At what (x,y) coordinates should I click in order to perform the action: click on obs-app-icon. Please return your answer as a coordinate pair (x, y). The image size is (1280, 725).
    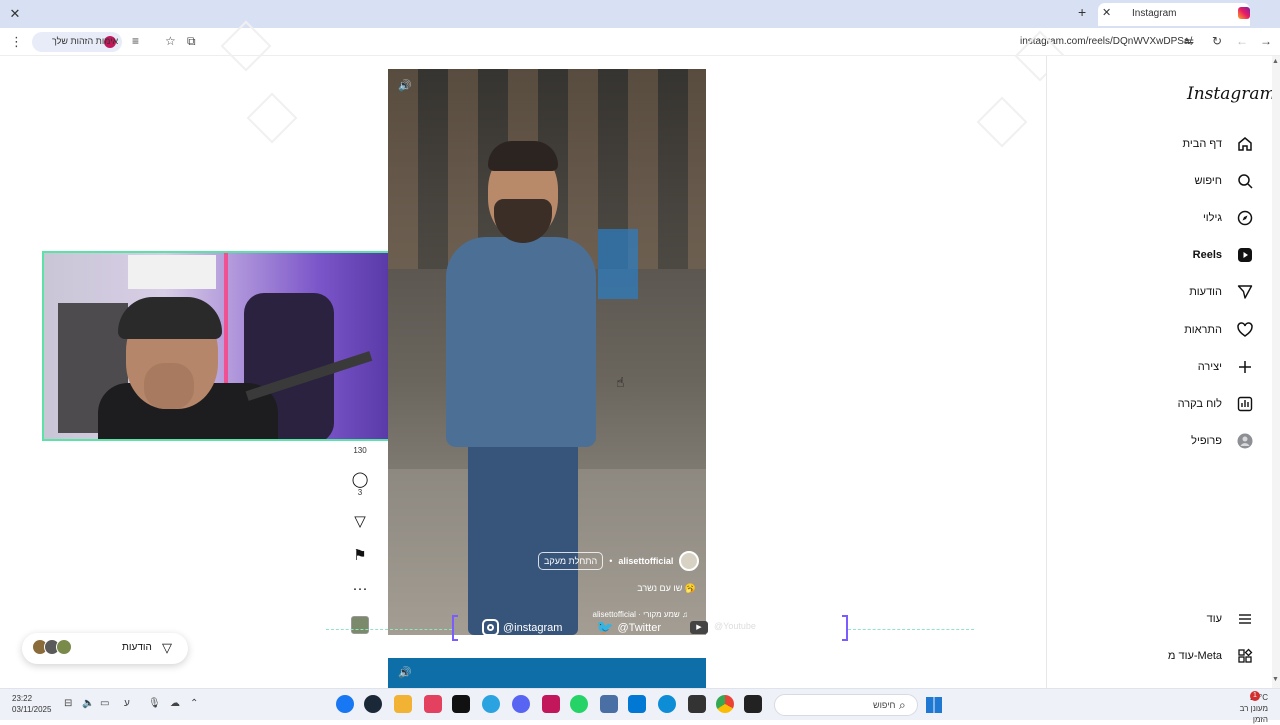
    Looking at the image, I should click on (697, 704).